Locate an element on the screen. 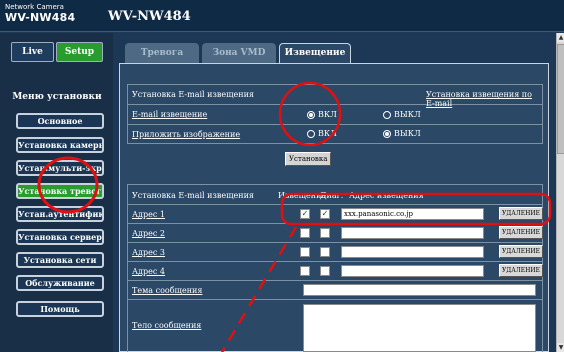  subject-row: Тема сообщения is located at coordinates (335, 290).